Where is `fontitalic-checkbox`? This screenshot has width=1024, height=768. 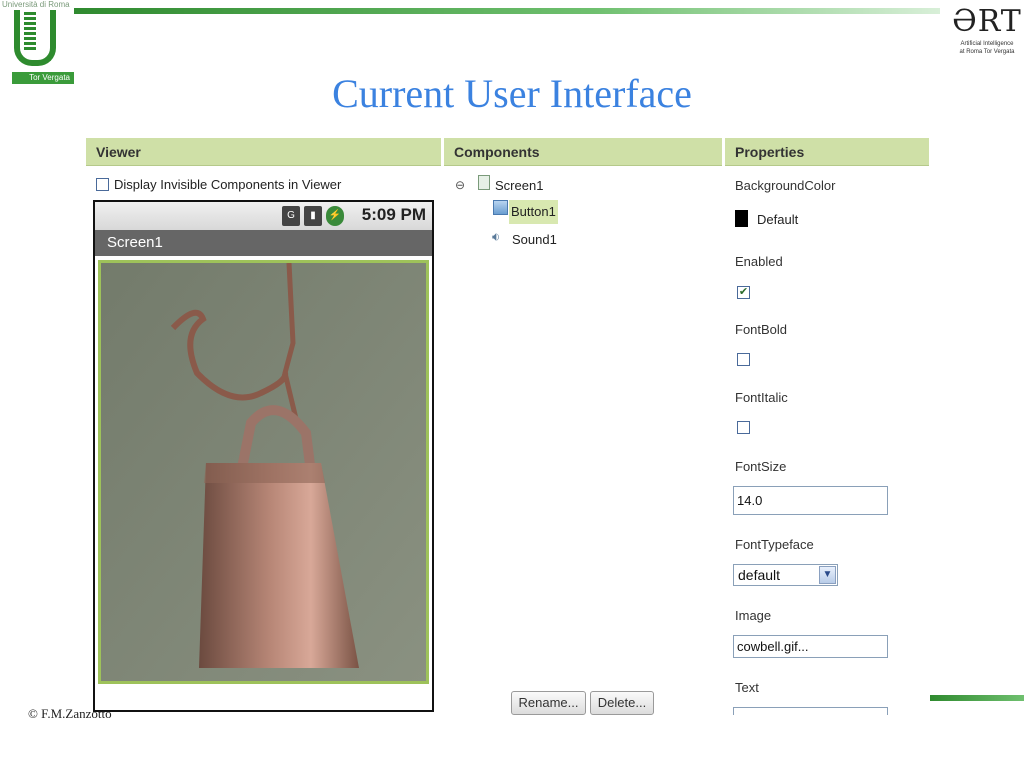
fontitalic-checkbox is located at coordinates (743, 427).